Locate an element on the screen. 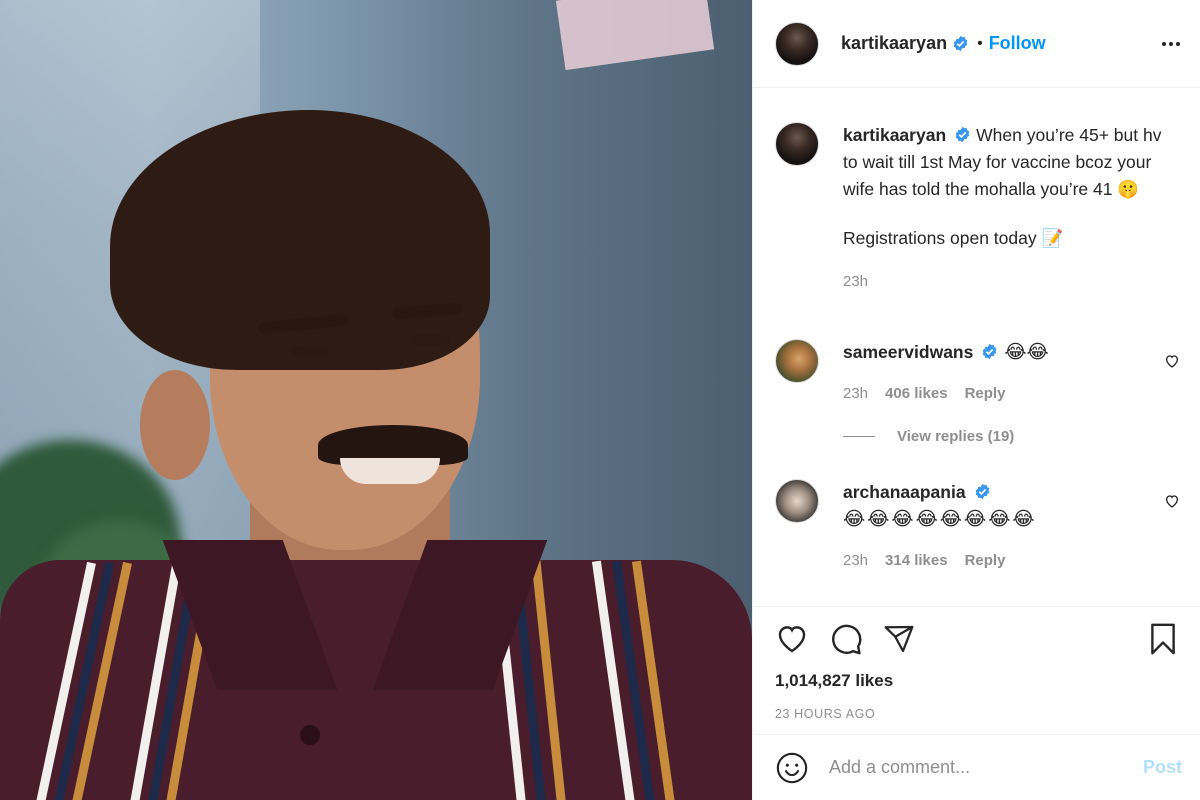  follow-button: Follow is located at coordinates (1017, 43).